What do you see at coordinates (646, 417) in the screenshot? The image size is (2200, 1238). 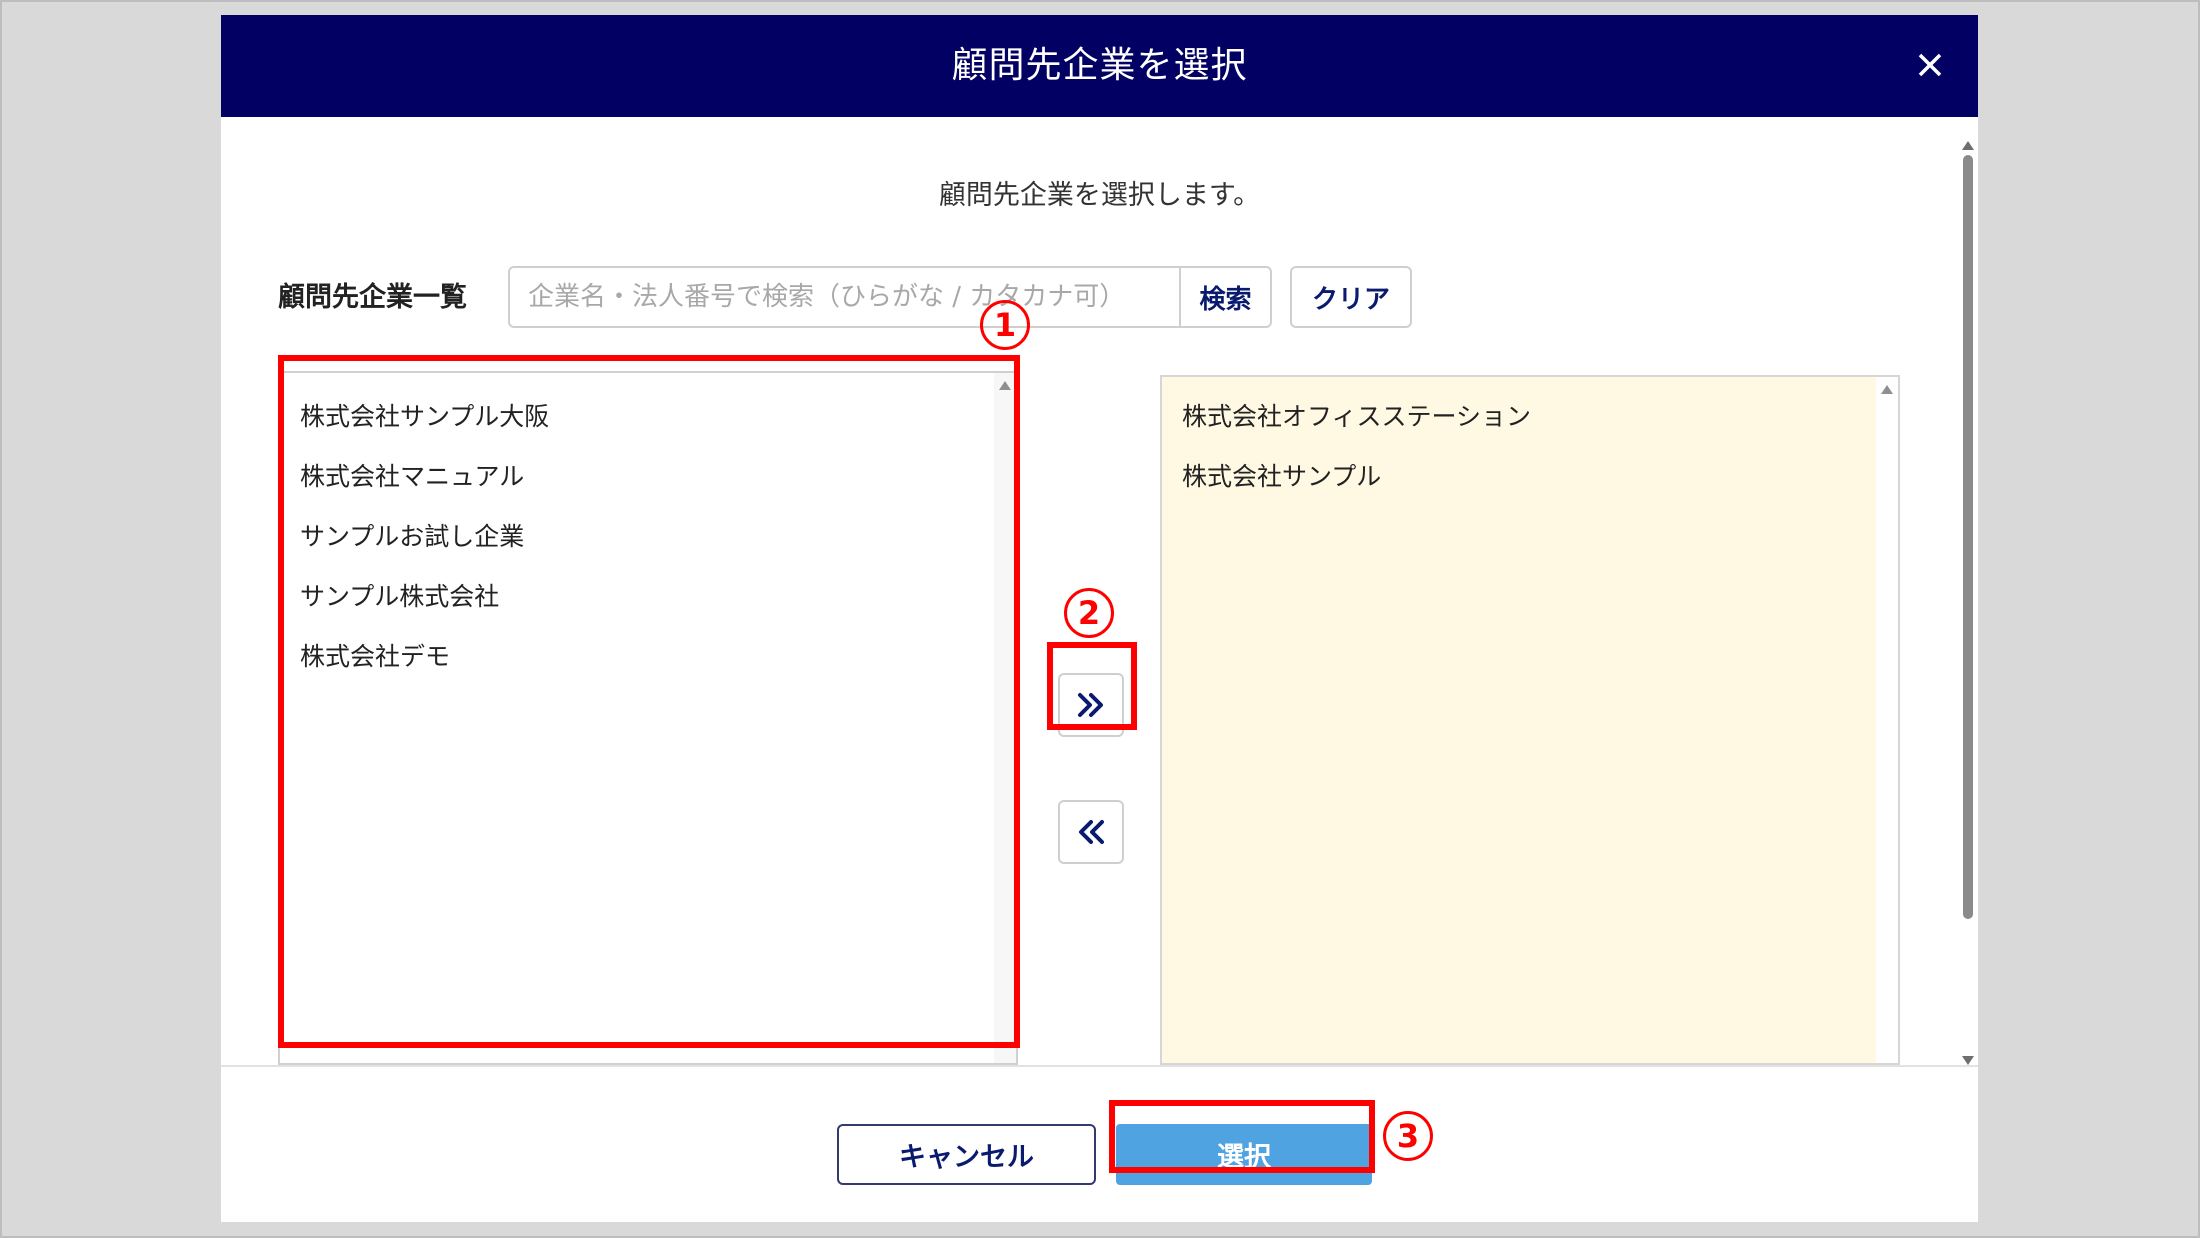 I see `list-item: 株式会社サンプル大阪` at bounding box center [646, 417].